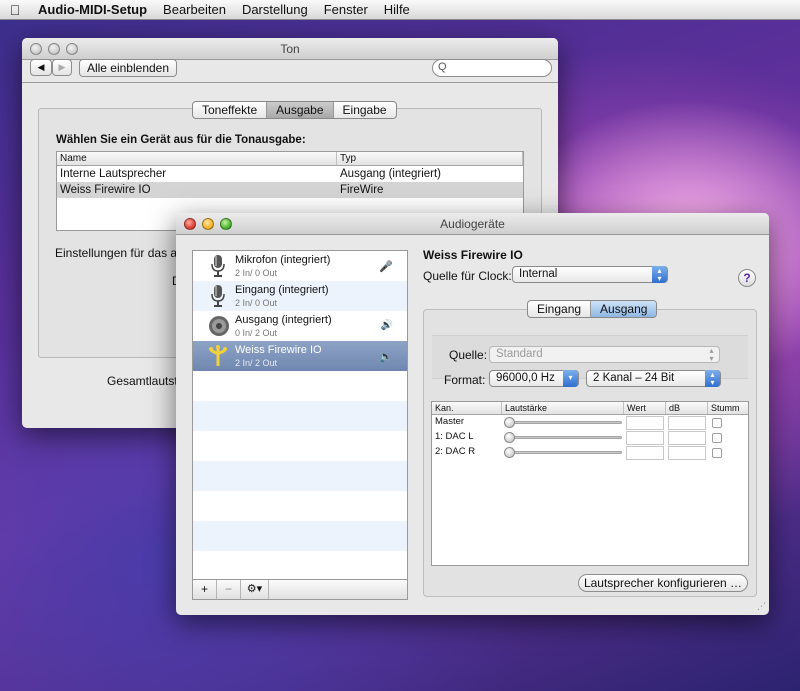  Describe the element at coordinates (92, 9) in the screenshot. I see `menu-app: Audio-MIDI-Setup` at that location.